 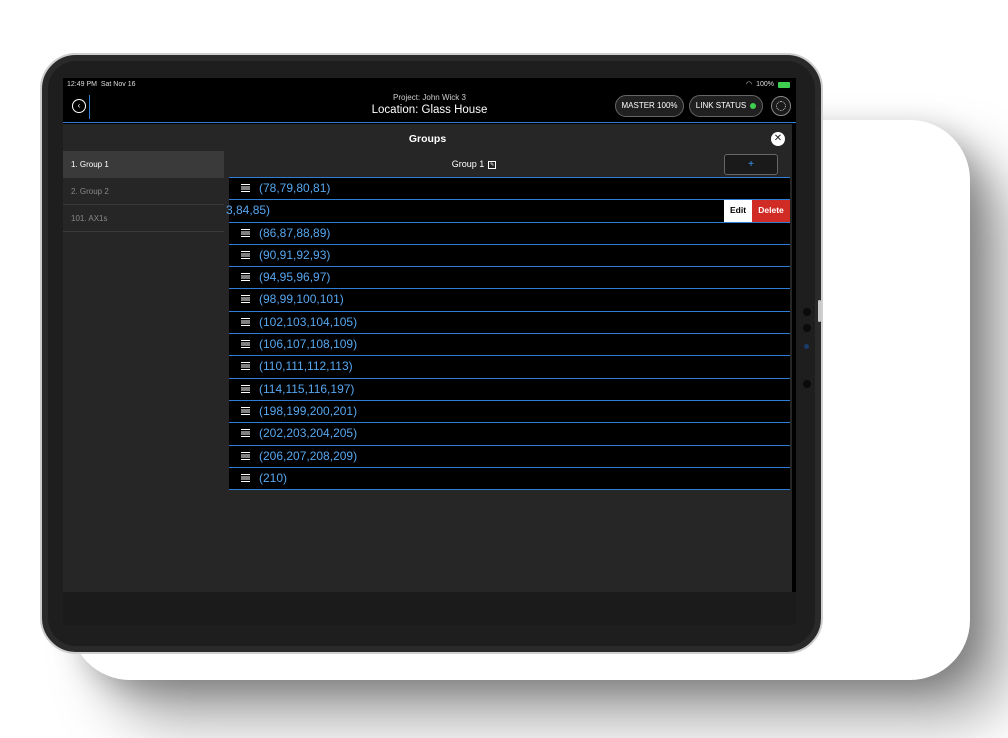 I want to click on device-camera-strip, so click(x=807, y=350).